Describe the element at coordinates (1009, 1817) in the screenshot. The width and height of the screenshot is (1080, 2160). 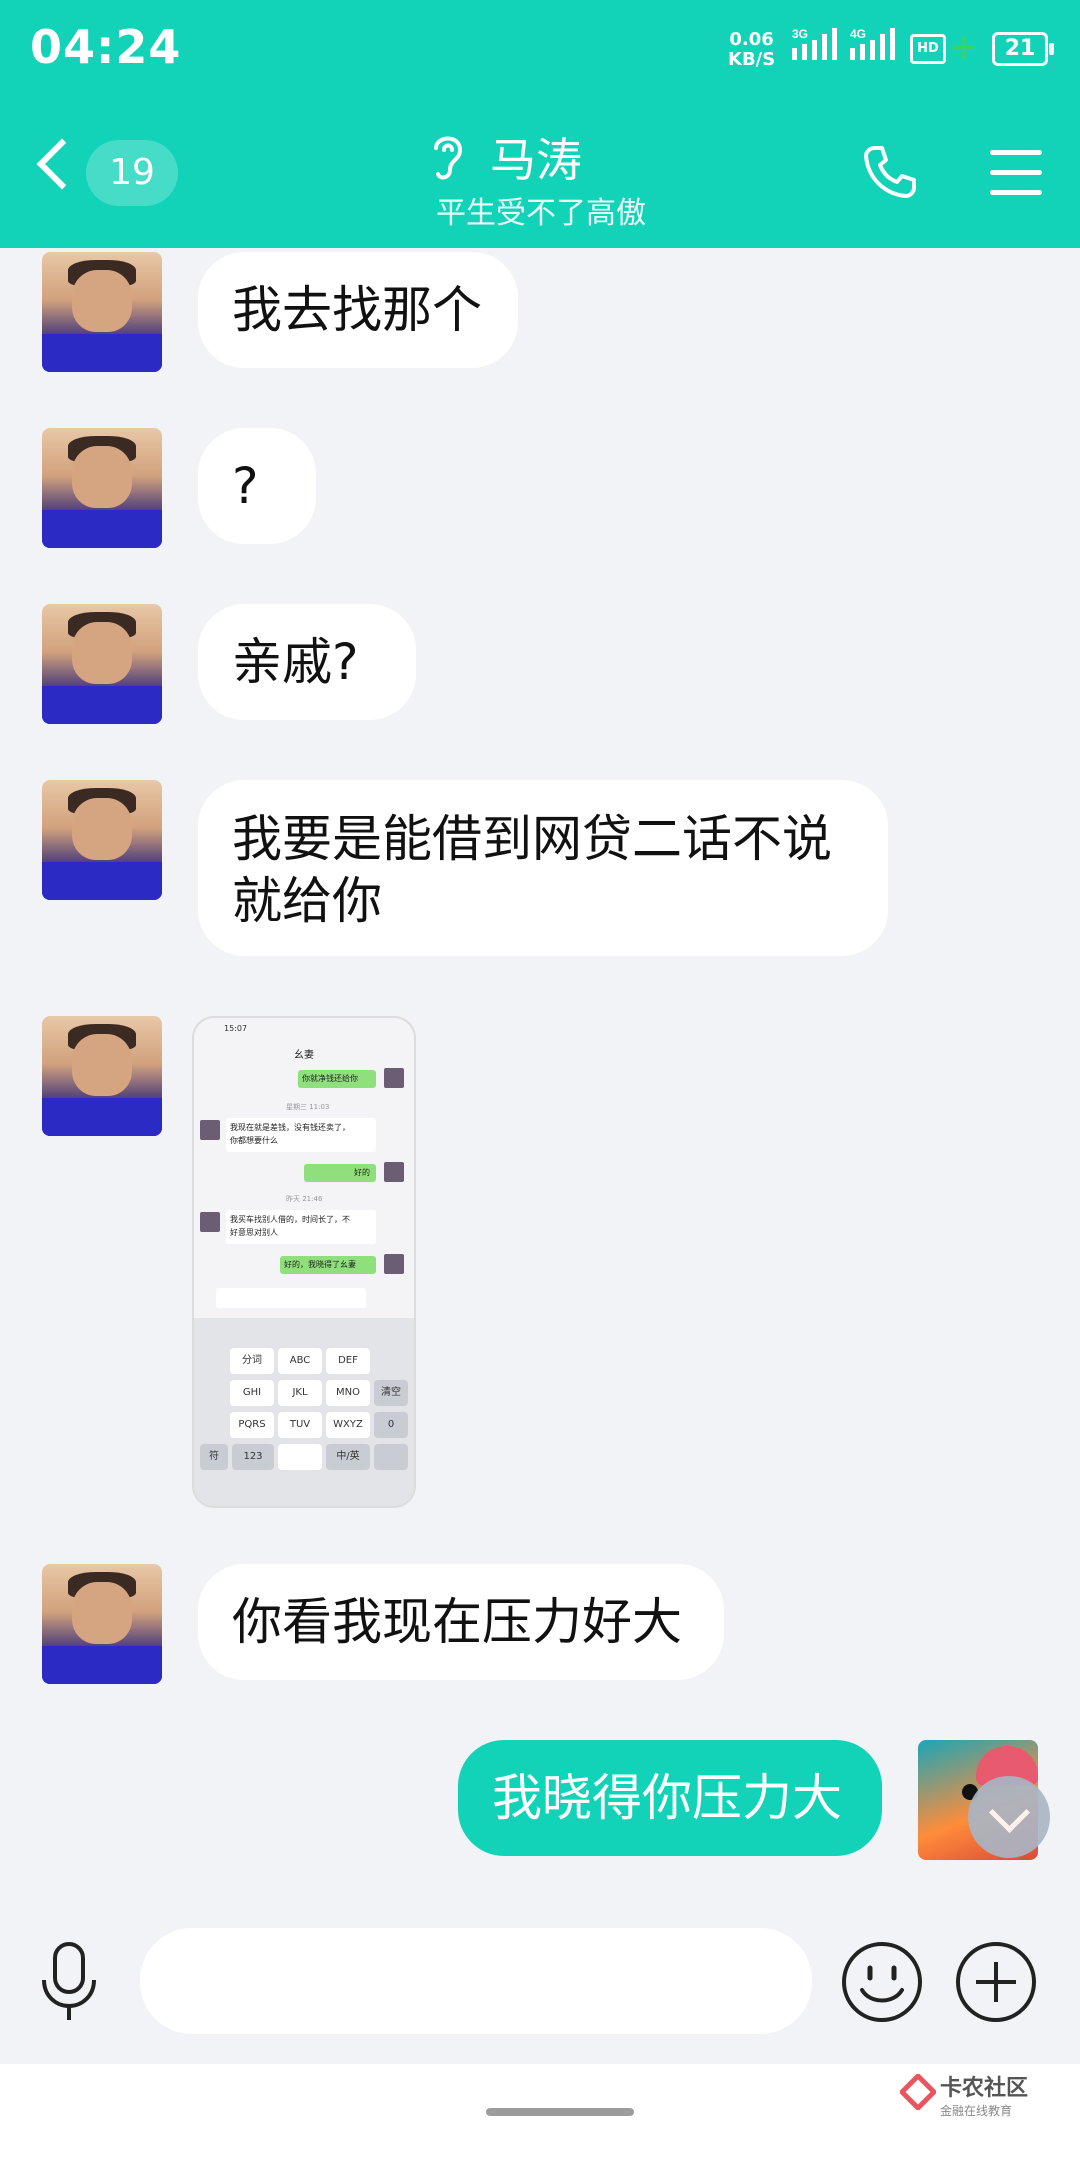
I see `scroll-to-bottom-button` at that location.